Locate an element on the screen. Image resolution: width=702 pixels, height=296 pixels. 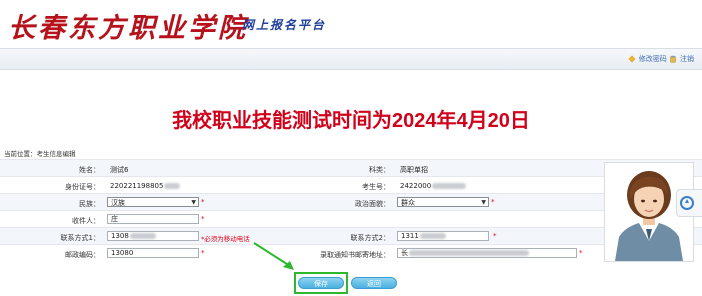
form-row: 民族： 汉族 ▼ * 政治面貌： 群众 ▼ * is located at coordinates (351, 202).